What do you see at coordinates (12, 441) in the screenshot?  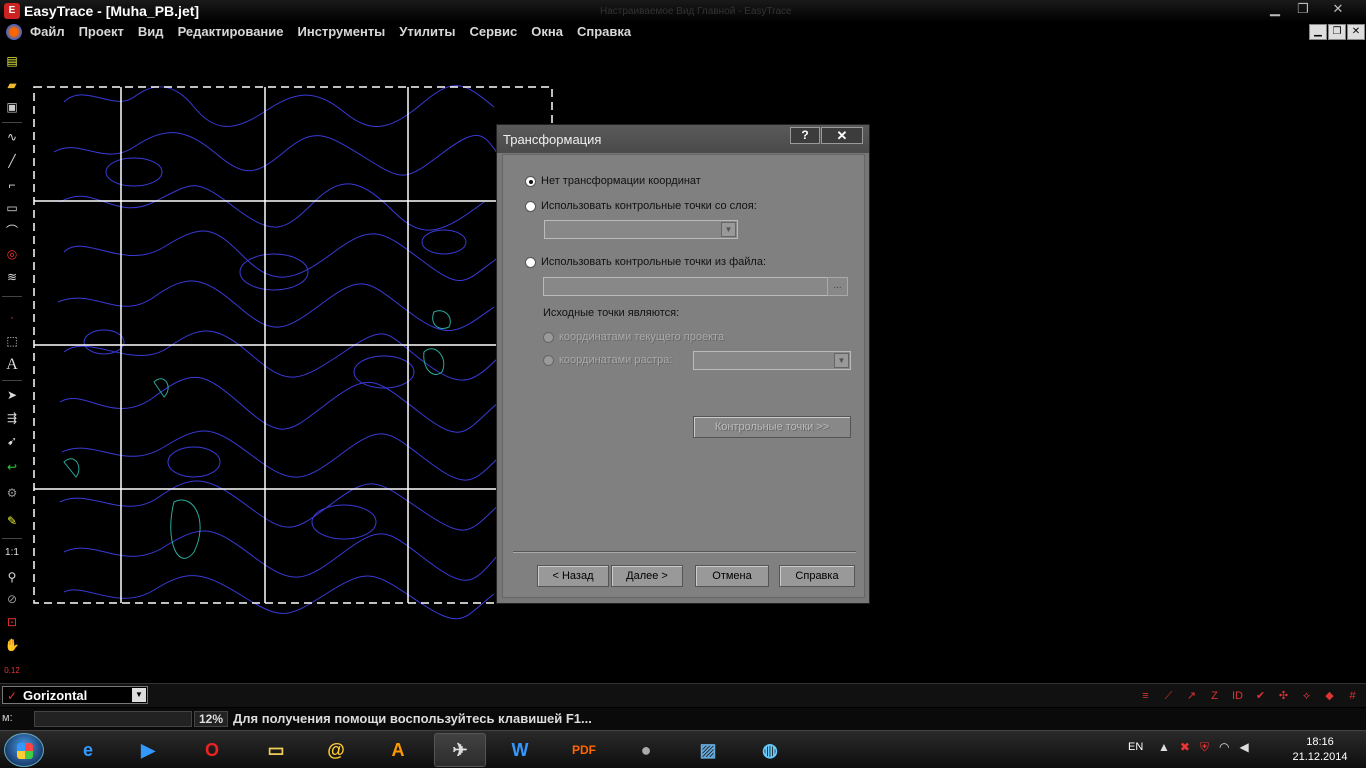 I see `select-point-icon: ➹` at bounding box center [12, 441].